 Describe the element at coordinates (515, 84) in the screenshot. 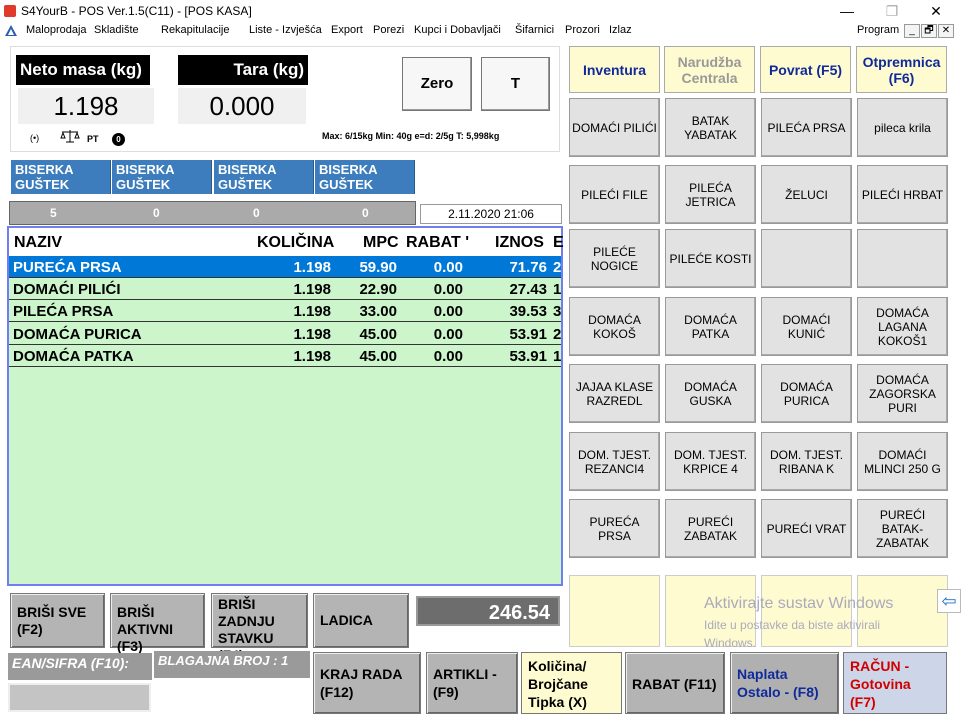

I see `tara-t-button: T` at that location.